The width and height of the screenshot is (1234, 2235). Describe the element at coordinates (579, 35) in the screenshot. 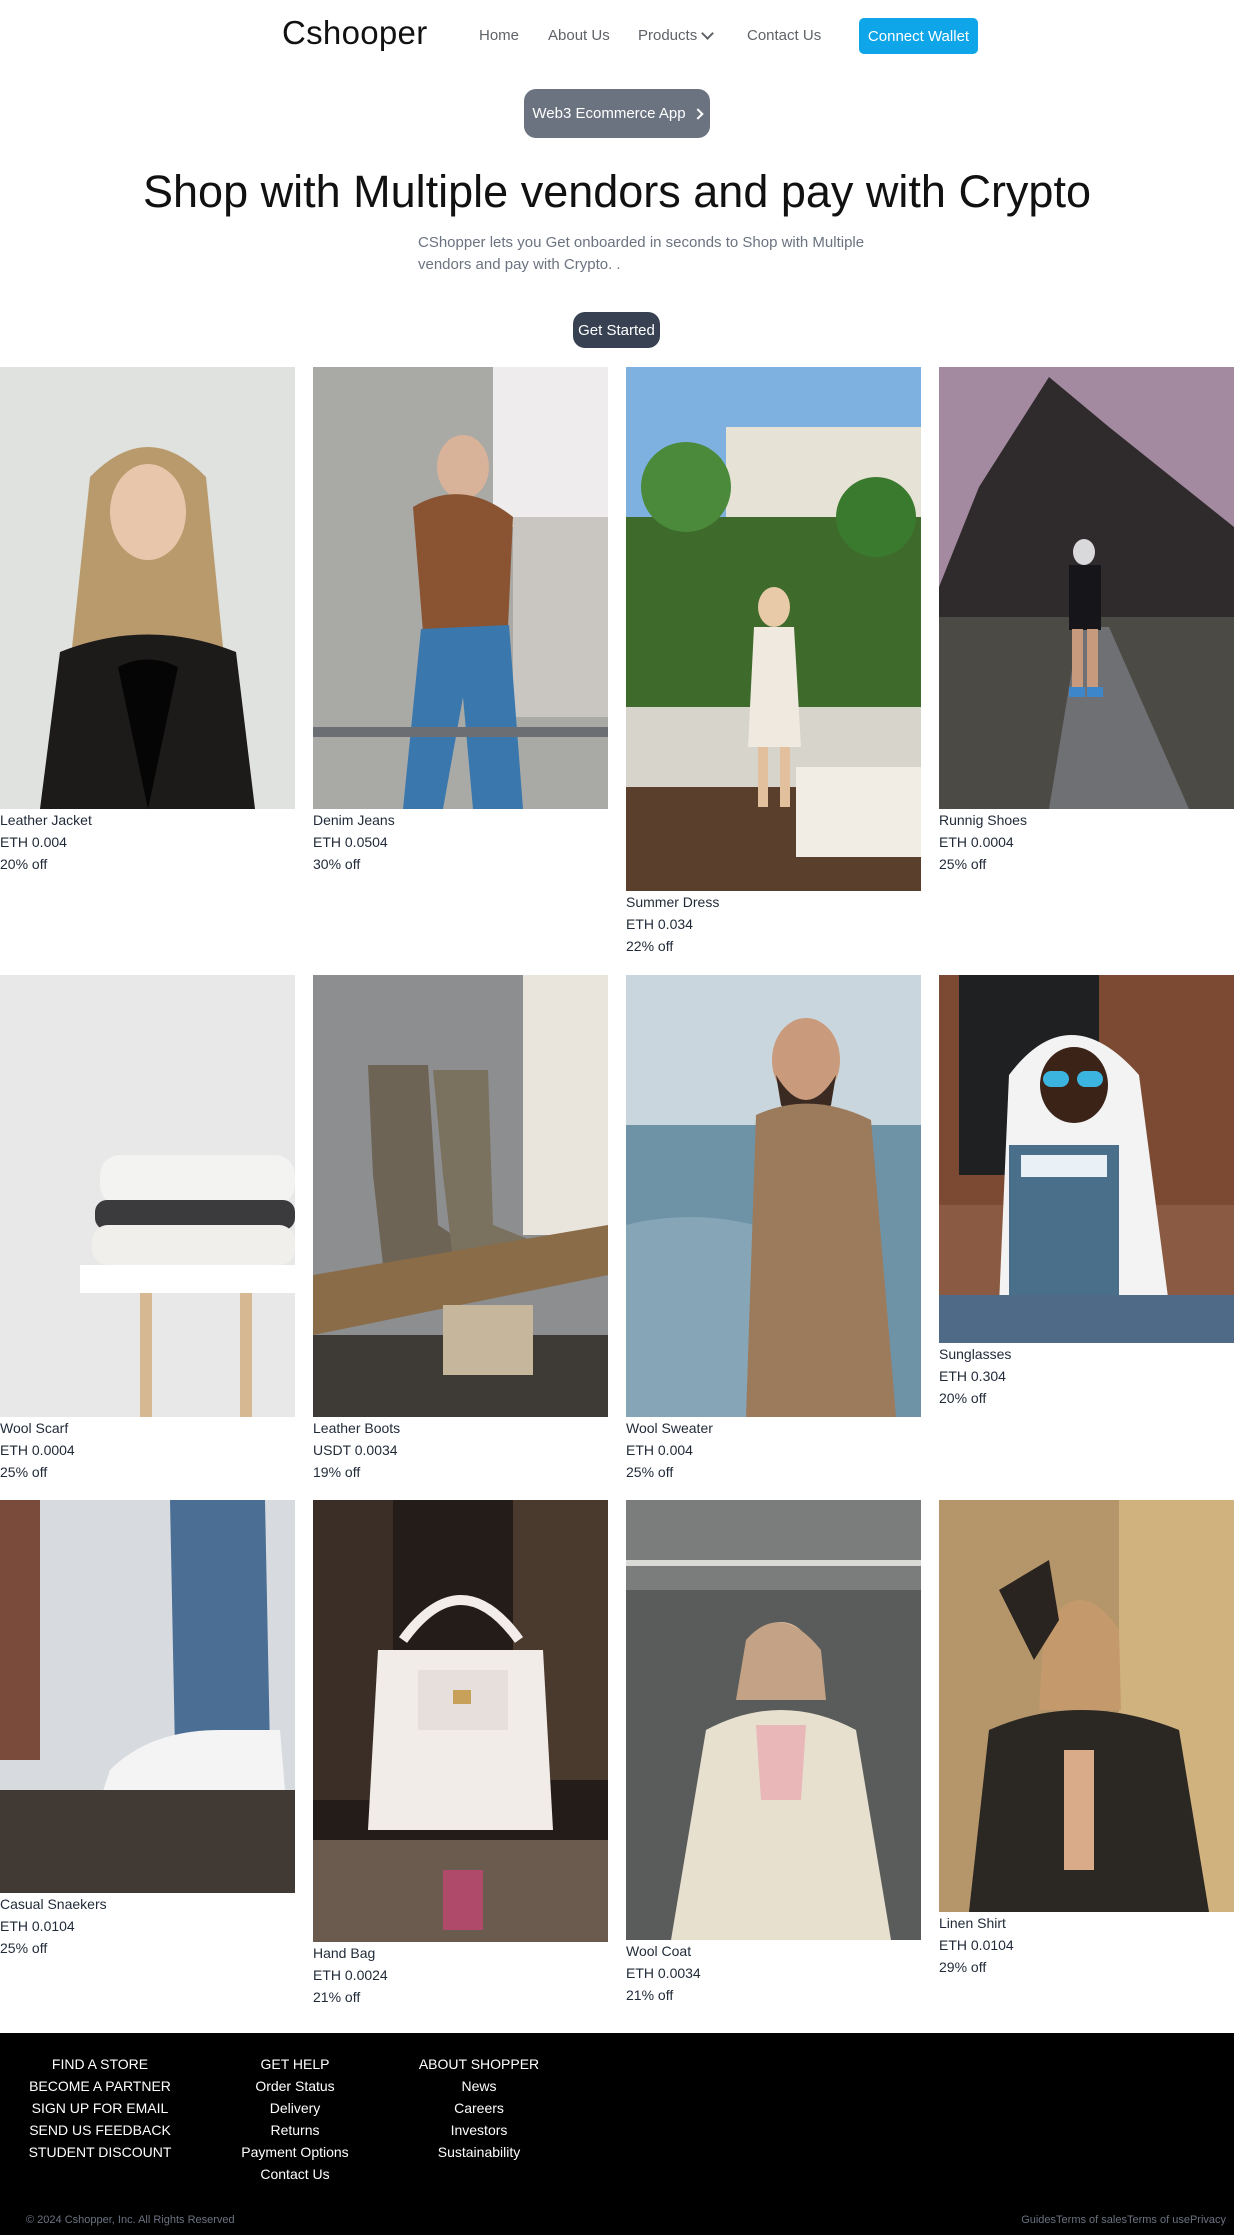

I see `nav-link-about: About Us` at that location.